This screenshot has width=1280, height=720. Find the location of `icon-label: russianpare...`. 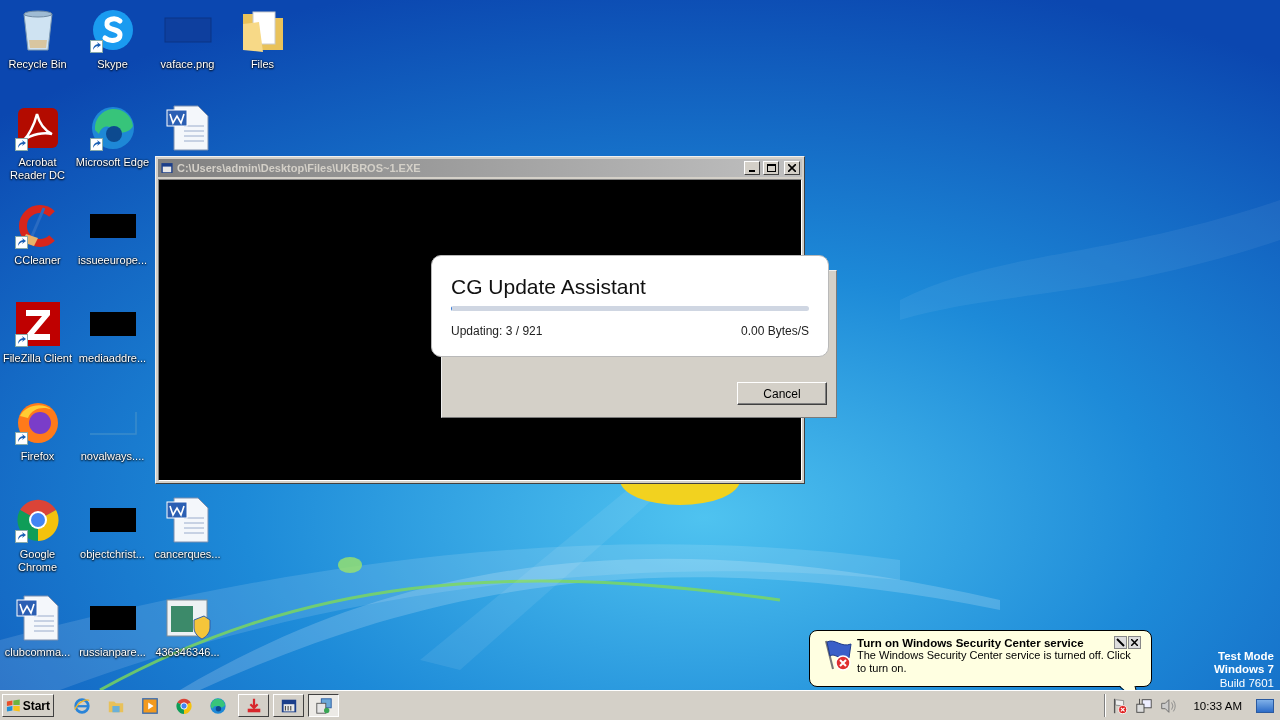

icon-label: russianpare... is located at coordinates (112, 652).